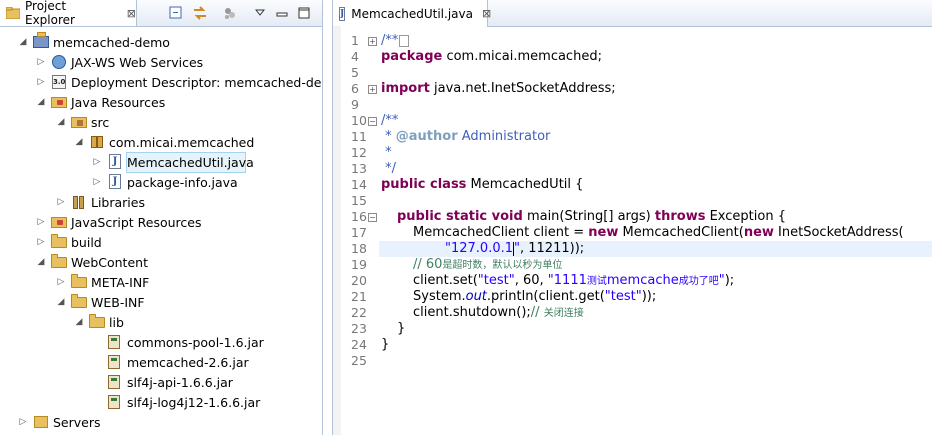  What do you see at coordinates (390, 120) in the screenshot?
I see `code-line-10: /**` at bounding box center [390, 120].